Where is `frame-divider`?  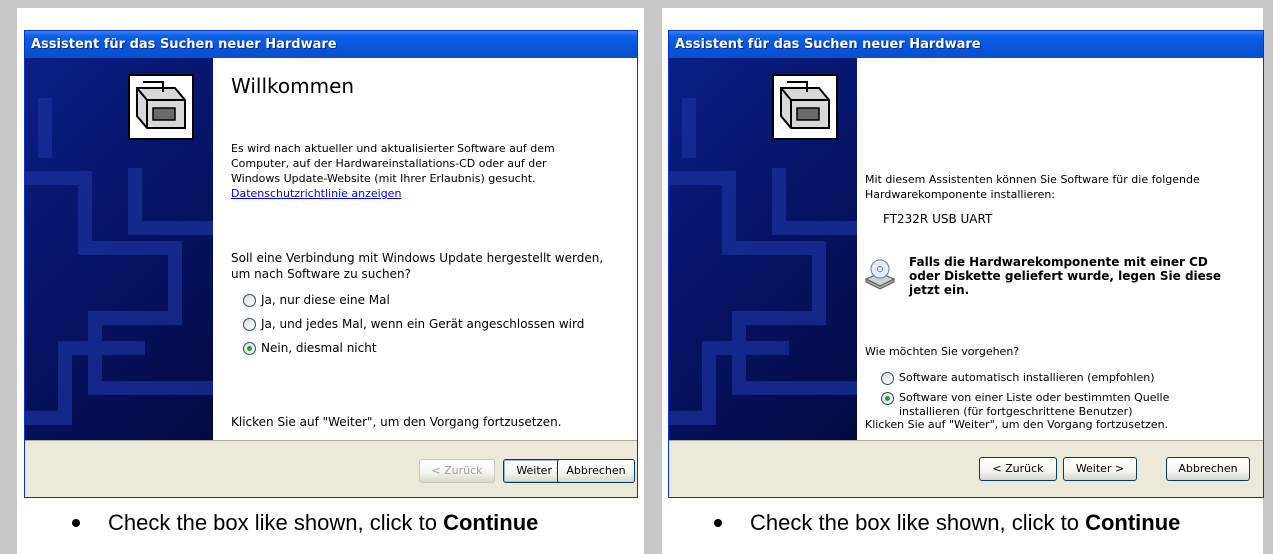 frame-divider is located at coordinates (653, 277).